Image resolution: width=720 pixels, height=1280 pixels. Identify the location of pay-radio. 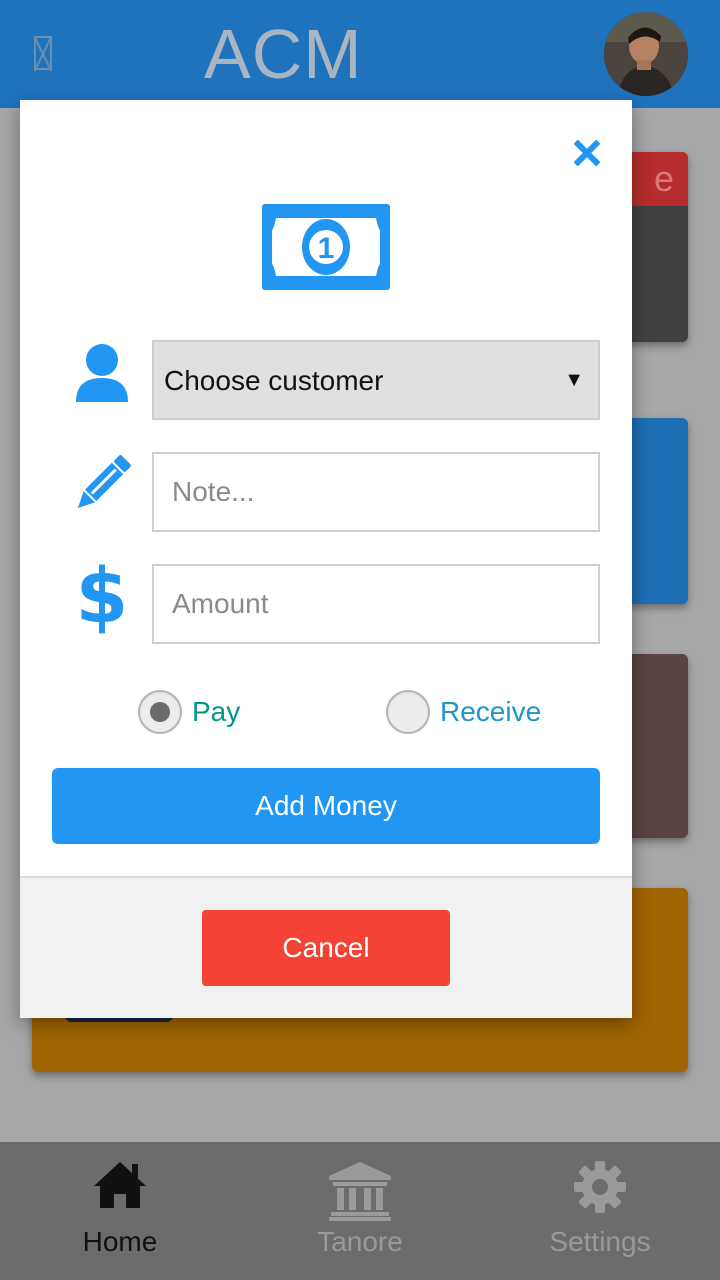
(160, 712).